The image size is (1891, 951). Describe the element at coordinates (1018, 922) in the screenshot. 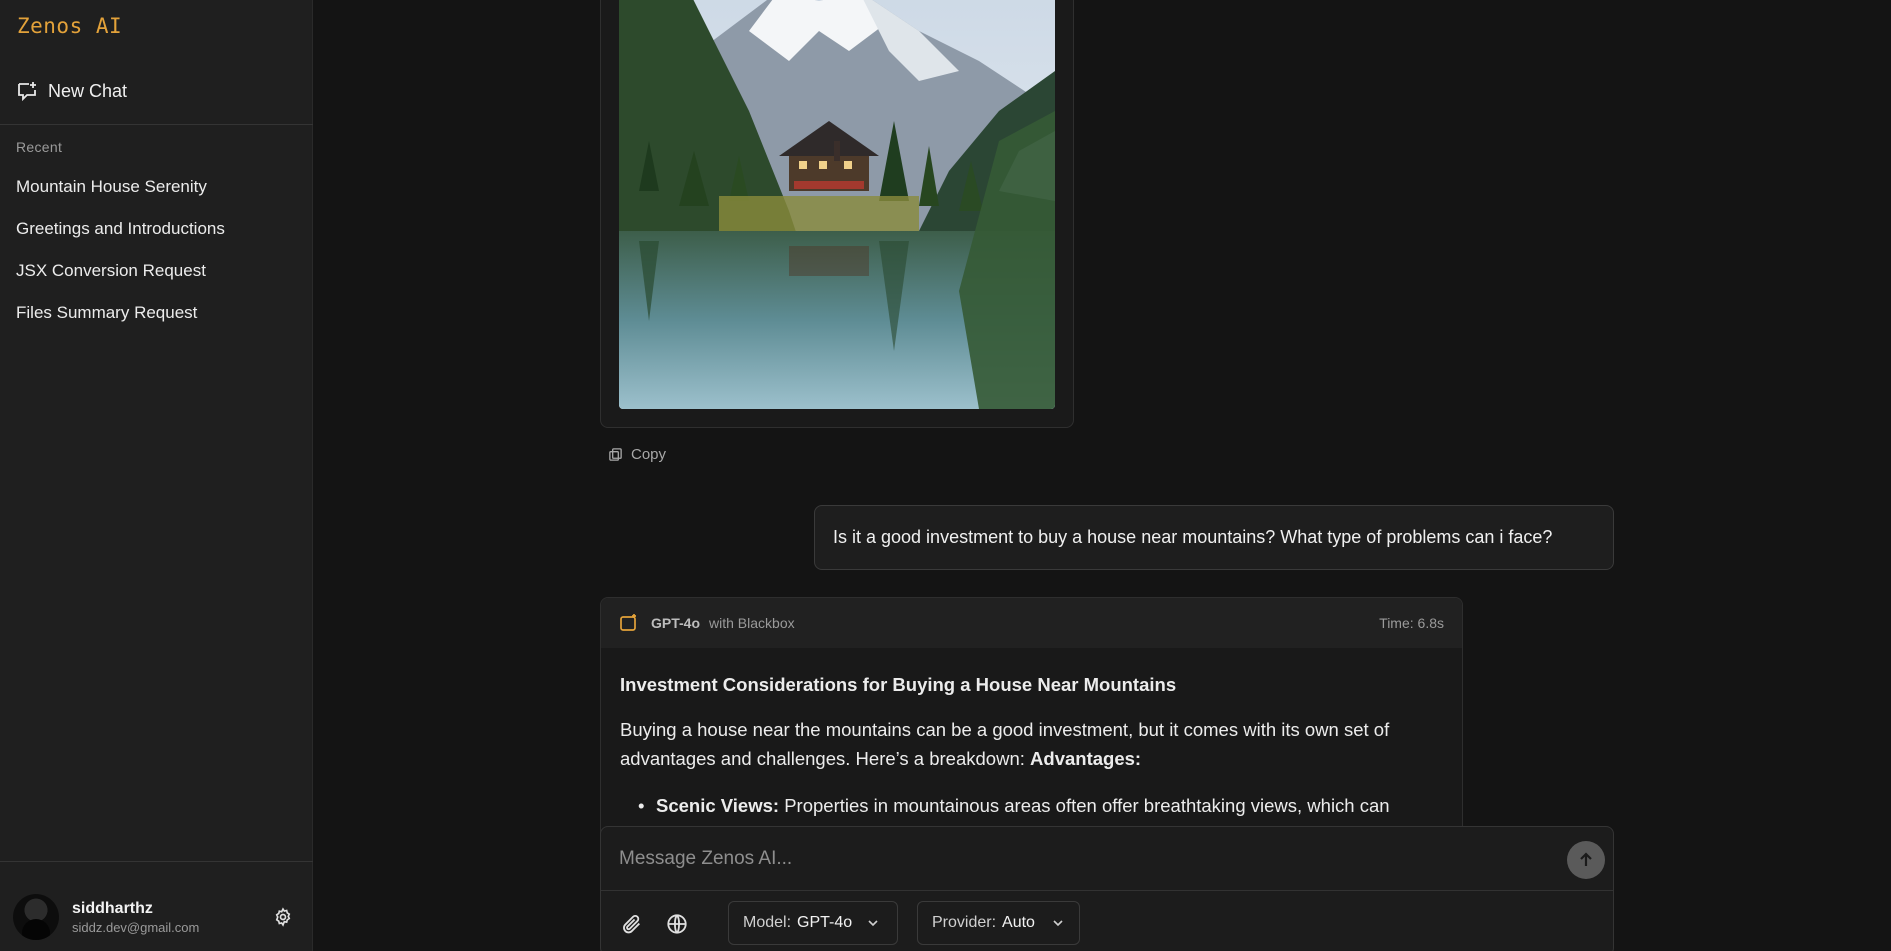

I see `provider-select-value: Auto` at that location.